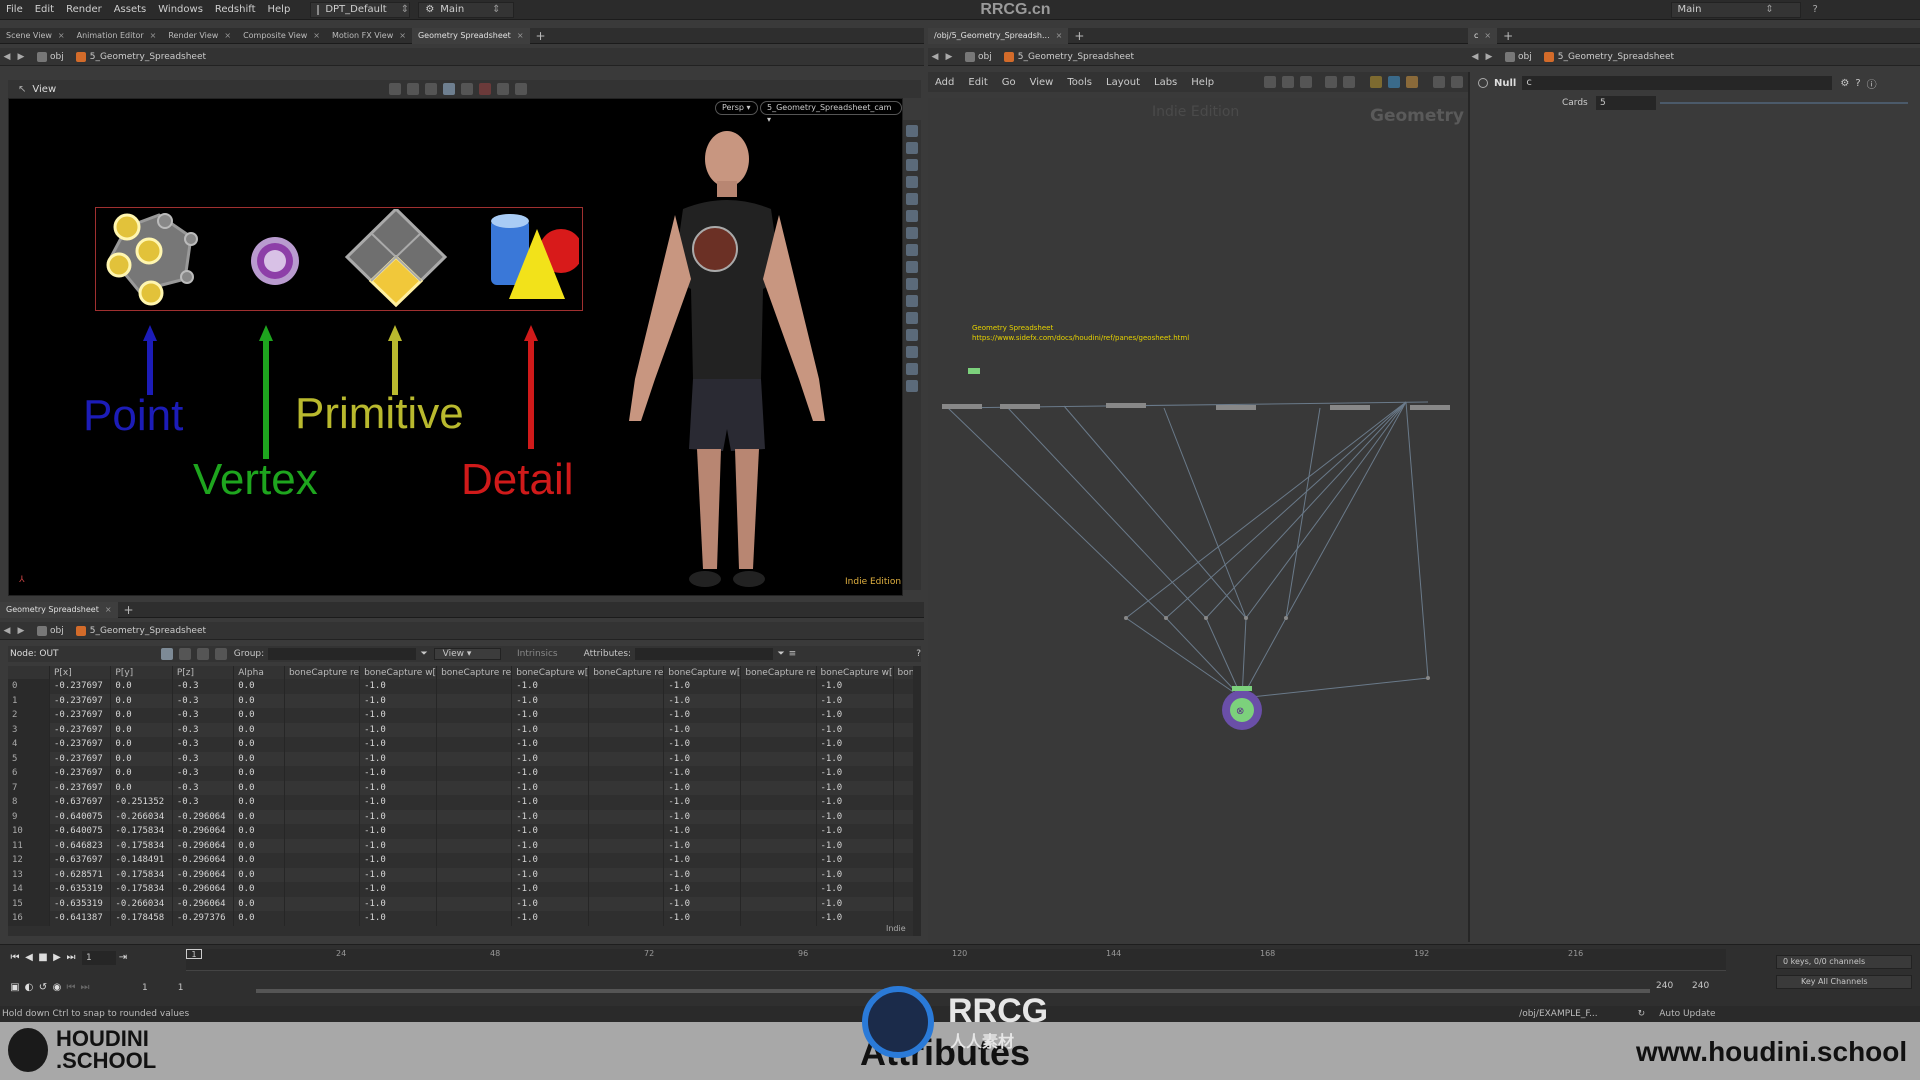  Describe the element at coordinates (1642, 1014) in the screenshot. I see `refresh-icon: ↻` at that location.